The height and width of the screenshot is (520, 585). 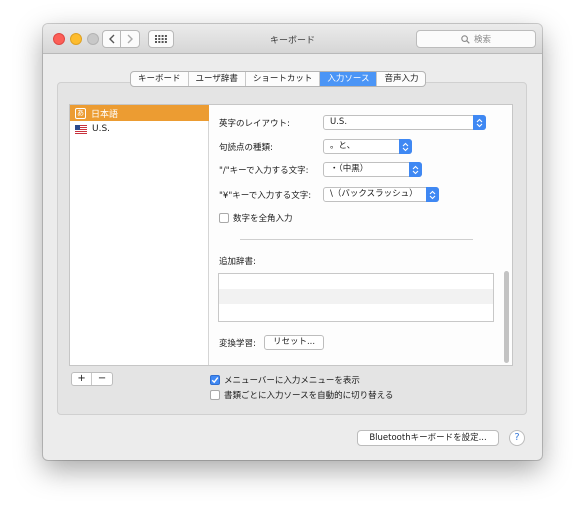 What do you see at coordinates (139, 129) in the screenshot?
I see `source-item-us: U.S.` at bounding box center [139, 129].